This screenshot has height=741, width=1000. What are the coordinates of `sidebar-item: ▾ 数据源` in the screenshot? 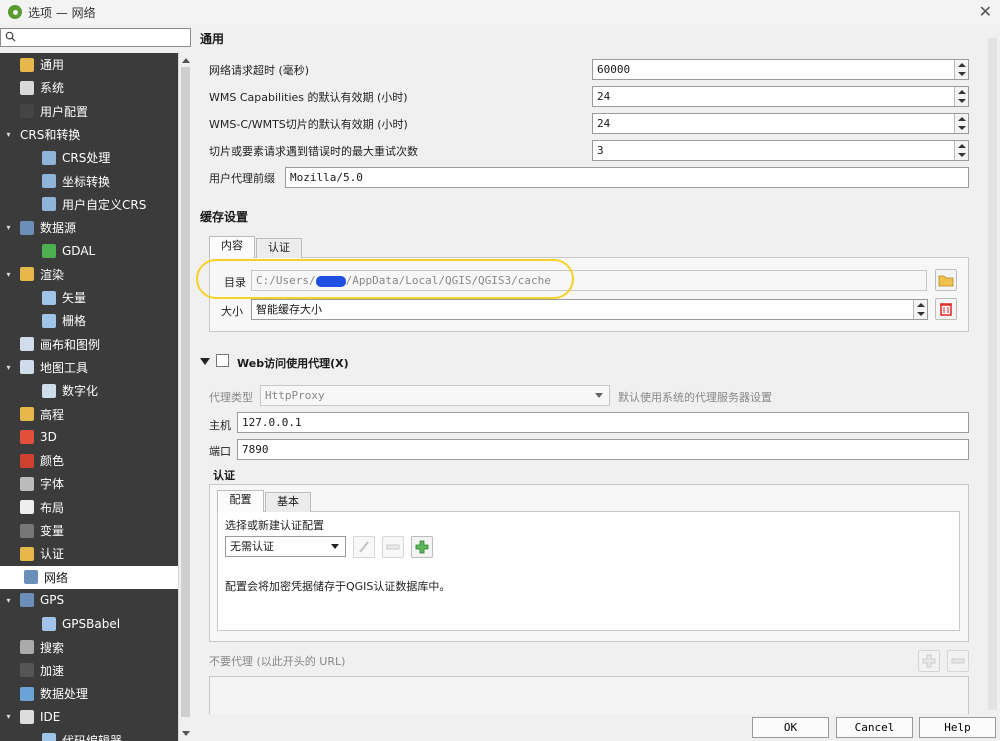 It's located at (89, 227).